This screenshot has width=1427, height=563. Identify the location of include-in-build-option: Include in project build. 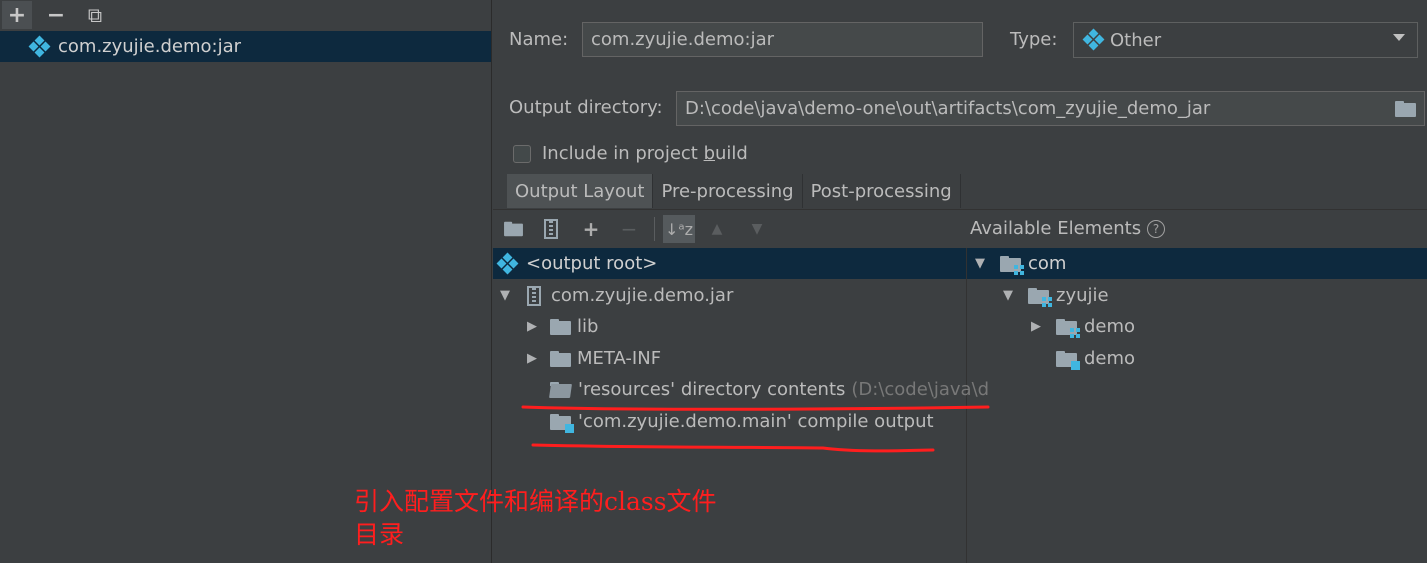
(630, 153).